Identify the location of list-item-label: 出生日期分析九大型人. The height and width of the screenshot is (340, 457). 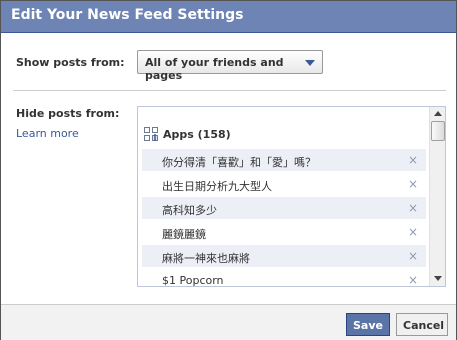
(217, 186).